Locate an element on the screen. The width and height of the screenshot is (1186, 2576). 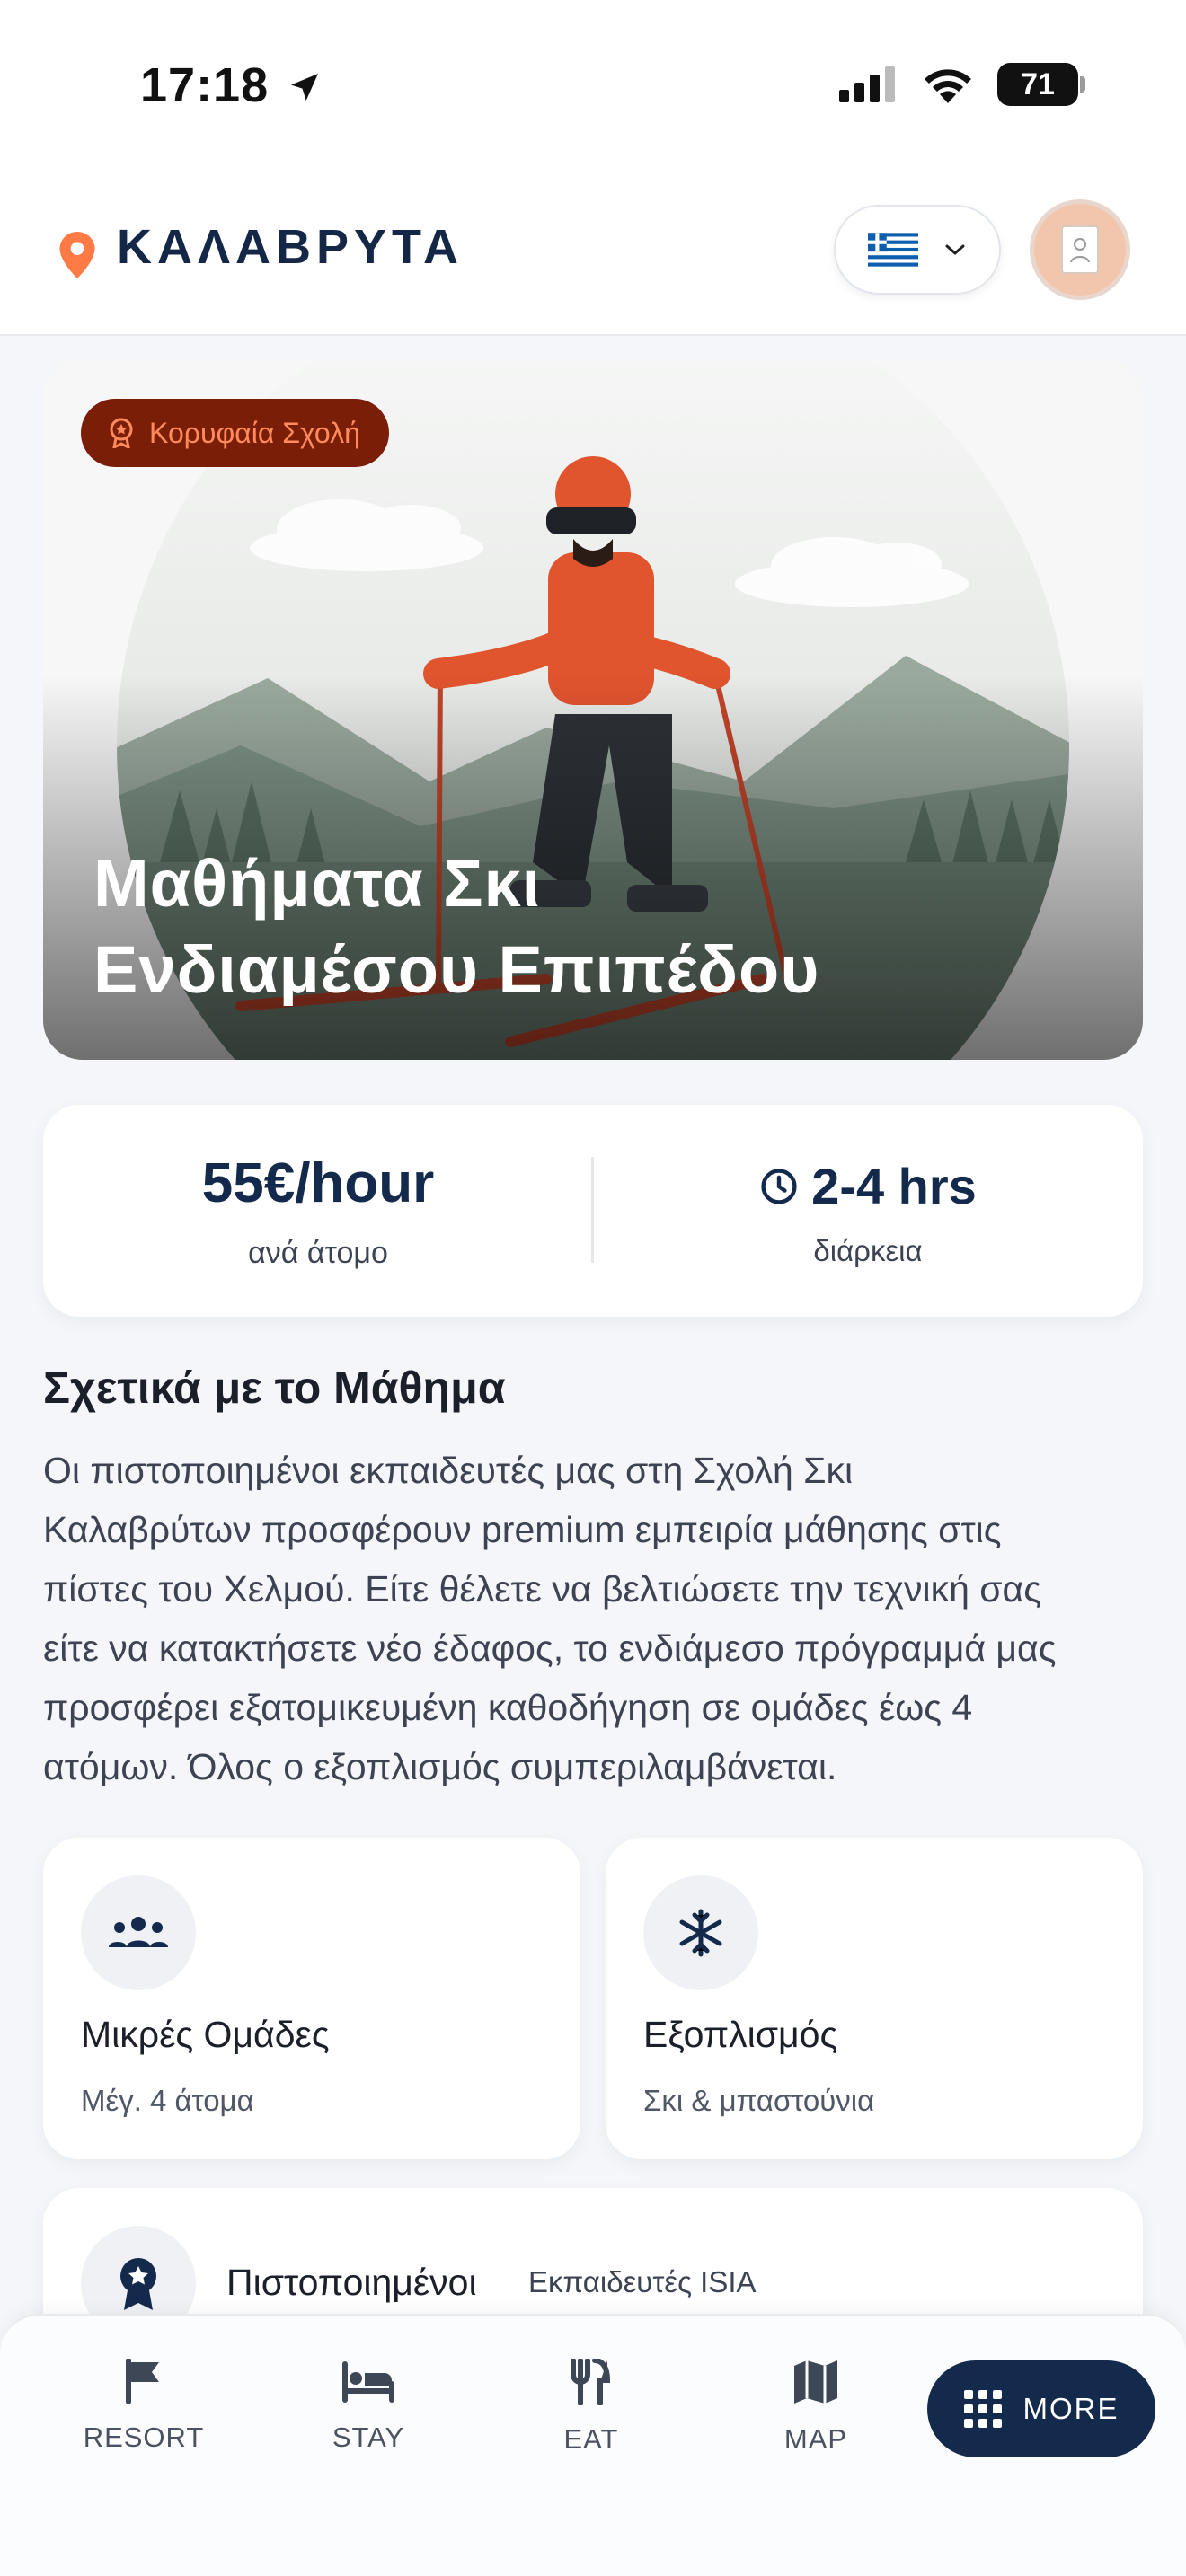
award-badge-icon is located at coordinates (122, 433).